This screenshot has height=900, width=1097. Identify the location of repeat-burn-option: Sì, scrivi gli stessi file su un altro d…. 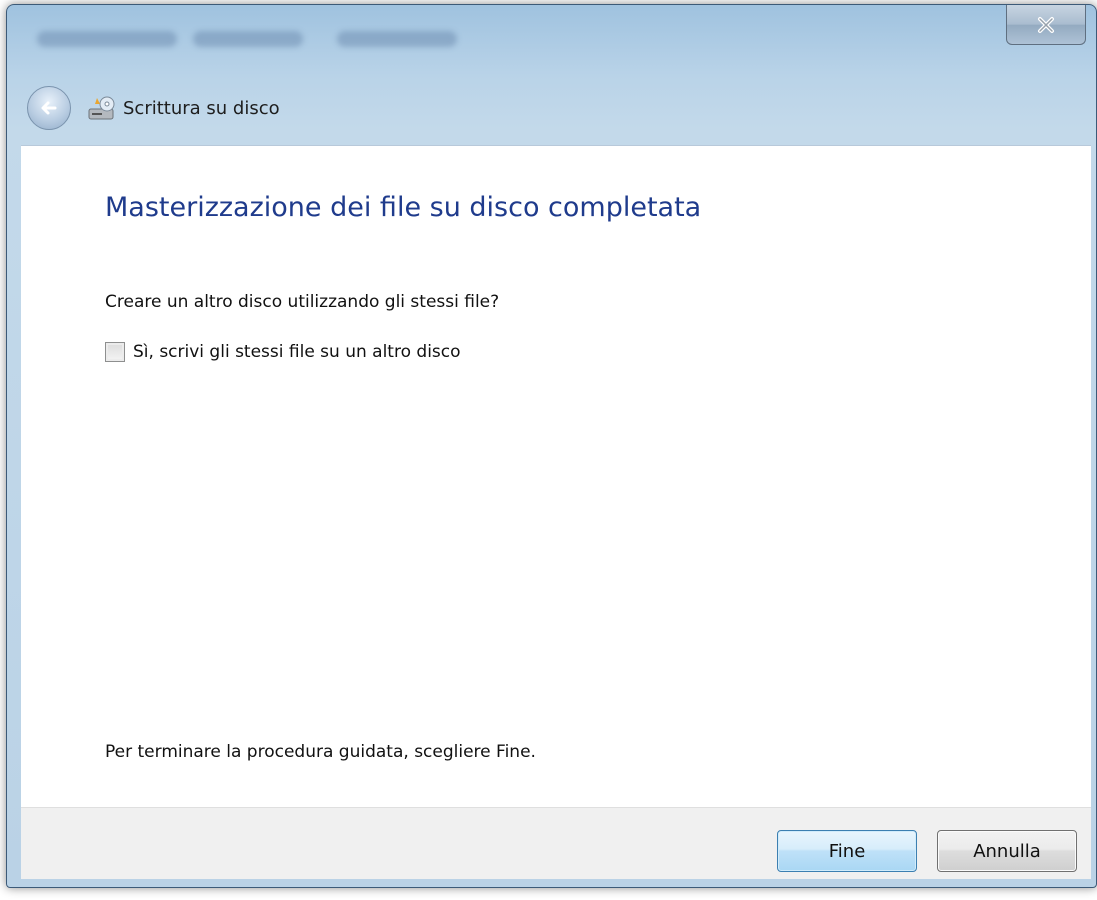
(283, 352).